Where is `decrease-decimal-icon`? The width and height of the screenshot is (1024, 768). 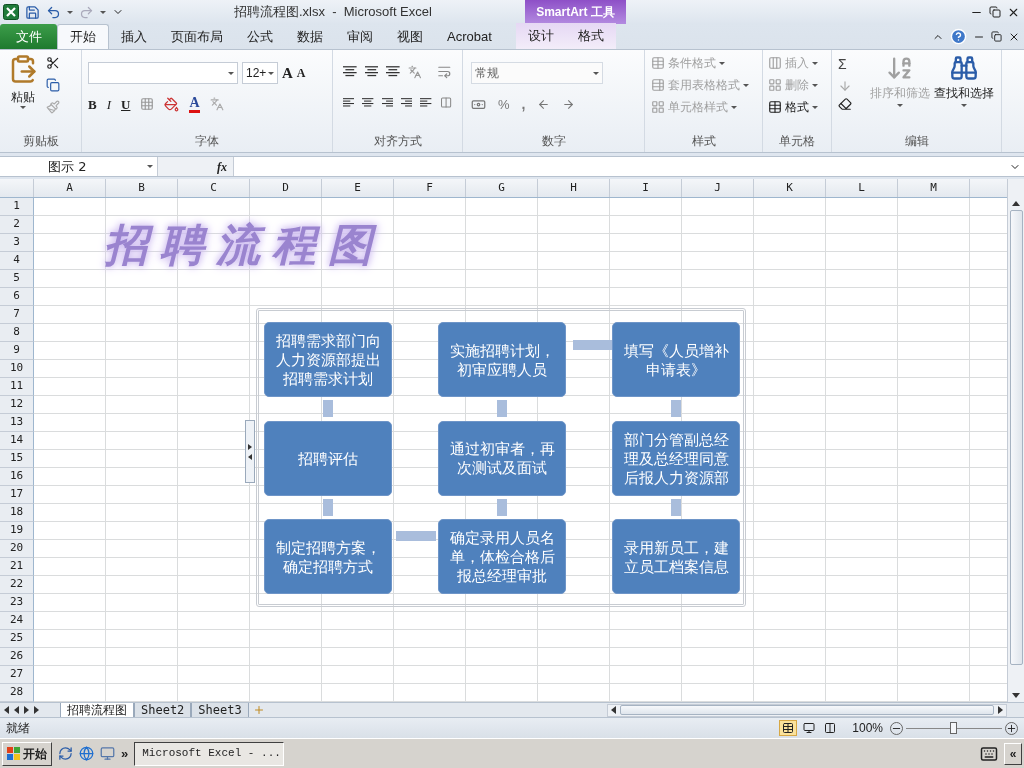
decrease-decimal-icon is located at coordinates (569, 104).